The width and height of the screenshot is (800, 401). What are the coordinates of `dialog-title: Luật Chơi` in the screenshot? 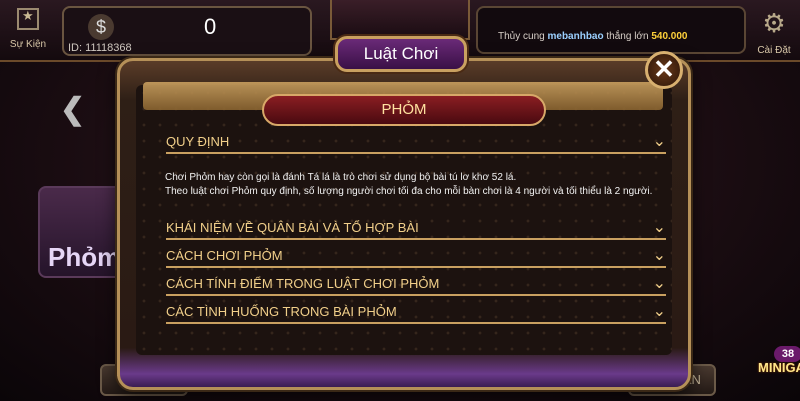 It's located at (401, 54).